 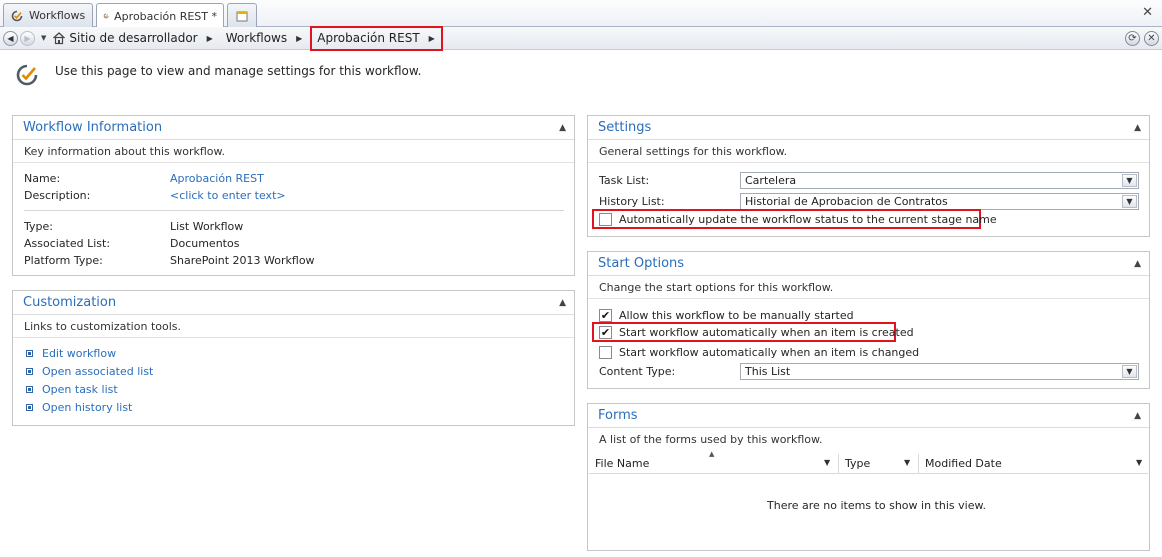 I want to click on column-type: Type, so click(x=857, y=463).